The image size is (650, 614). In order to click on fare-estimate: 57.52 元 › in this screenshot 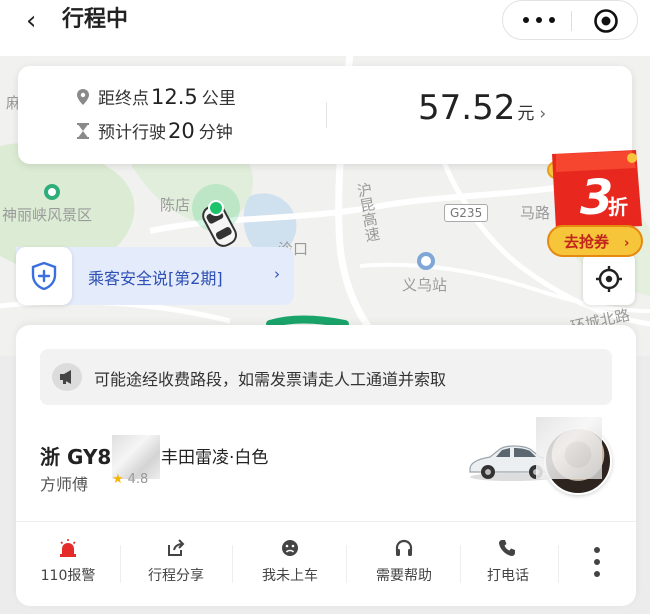, I will do `click(482, 108)`.